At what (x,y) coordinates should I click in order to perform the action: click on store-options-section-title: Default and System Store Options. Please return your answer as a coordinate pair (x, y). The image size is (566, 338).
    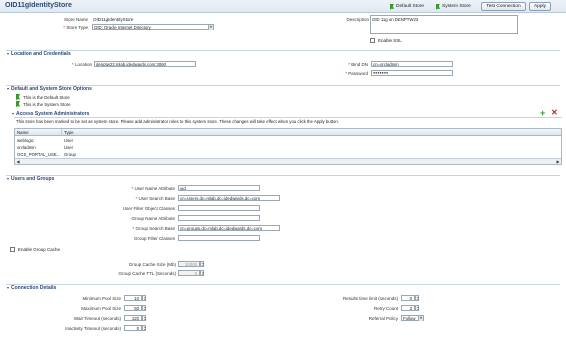
    Looking at the image, I should click on (51, 89).